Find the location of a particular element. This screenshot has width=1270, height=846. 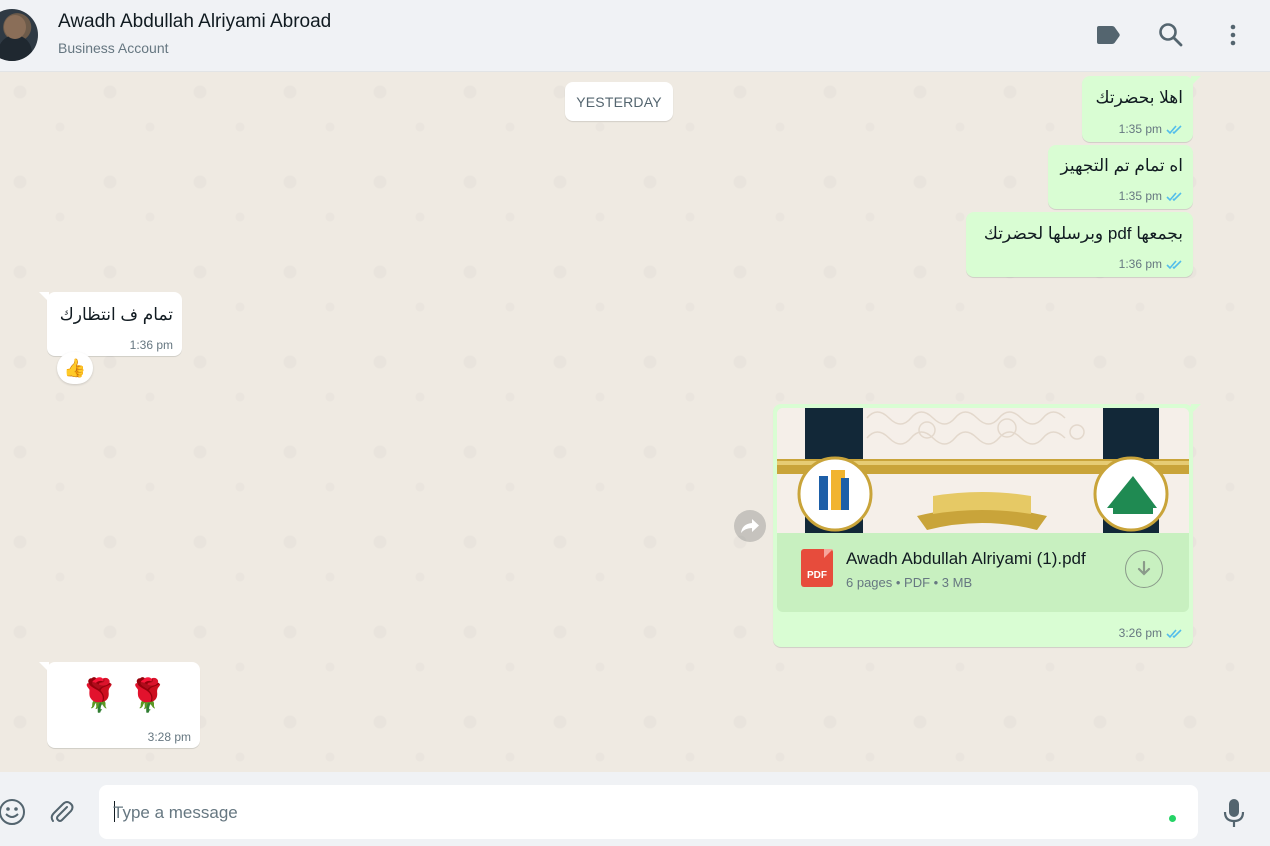

document-thumbnail is located at coordinates (983, 470).